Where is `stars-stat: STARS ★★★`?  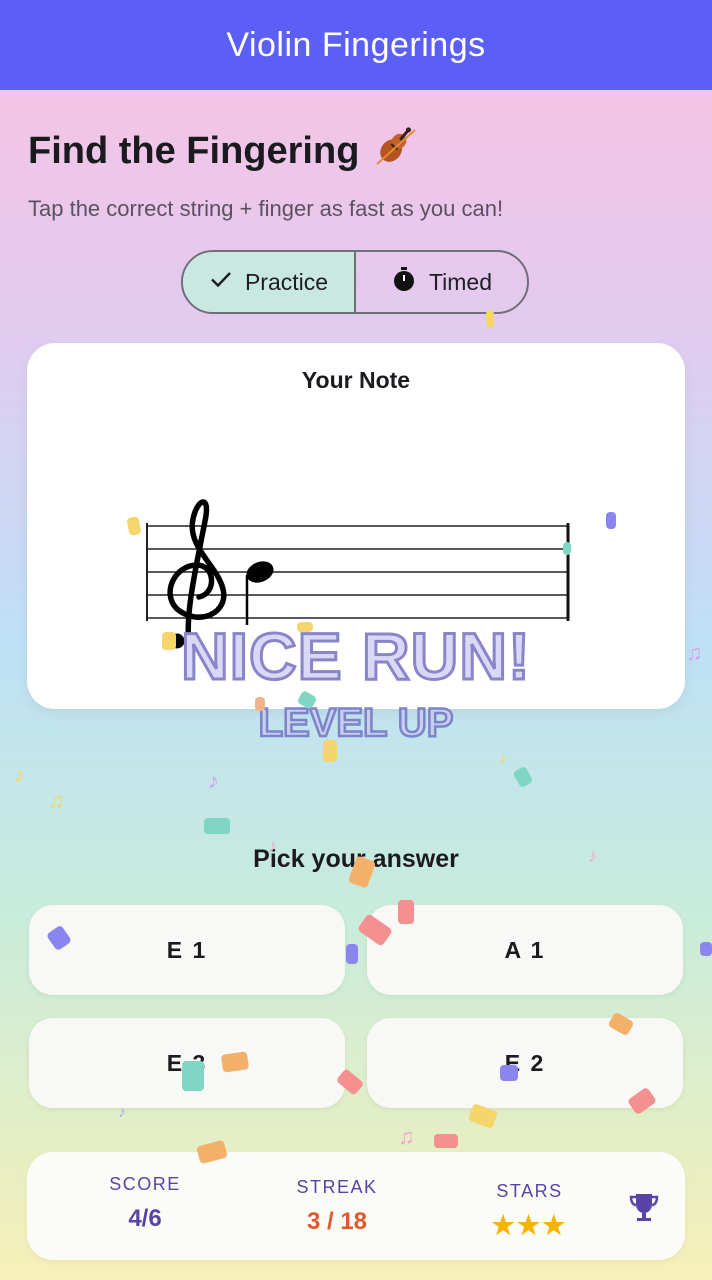
stars-stat: STARS ★★★ is located at coordinates (529, 1211).